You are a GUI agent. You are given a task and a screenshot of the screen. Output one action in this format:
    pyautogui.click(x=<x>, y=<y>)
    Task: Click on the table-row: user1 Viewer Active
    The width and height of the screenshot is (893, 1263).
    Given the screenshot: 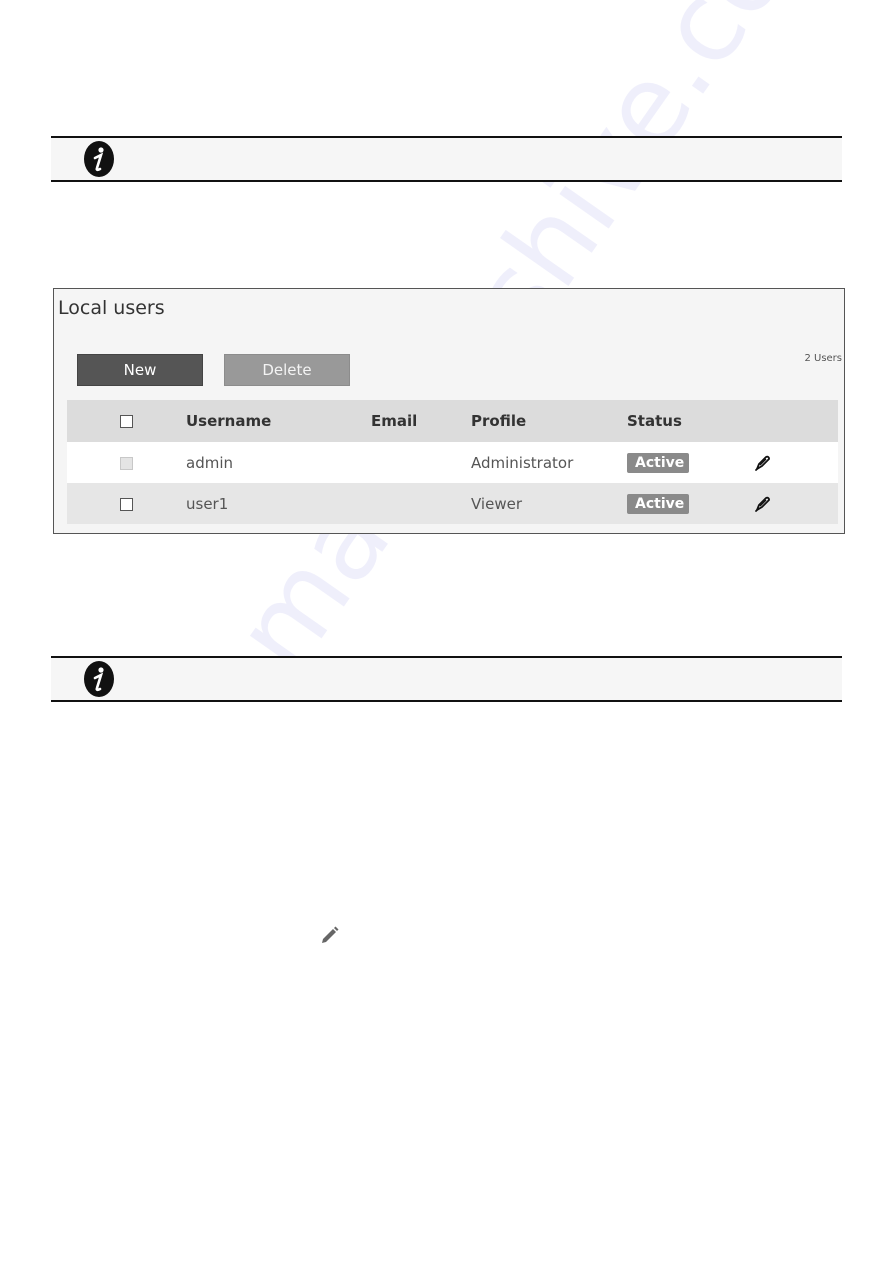 What is the action you would take?
    pyautogui.click(x=452, y=503)
    